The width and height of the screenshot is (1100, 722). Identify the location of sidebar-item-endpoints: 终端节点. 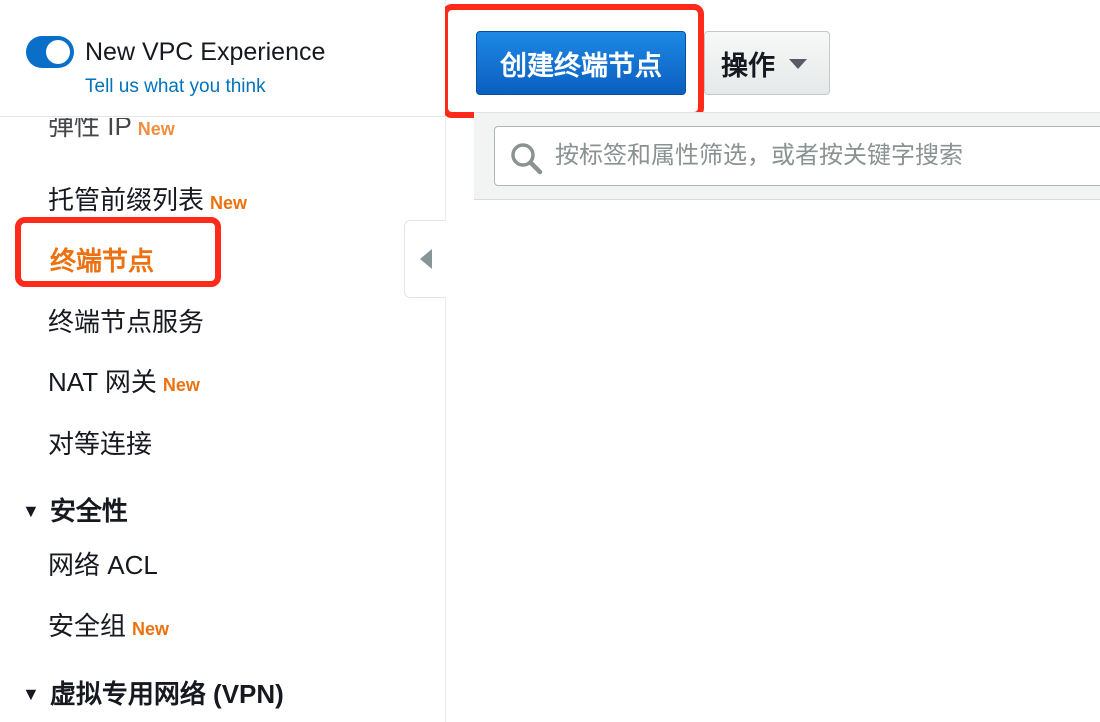
(102, 259).